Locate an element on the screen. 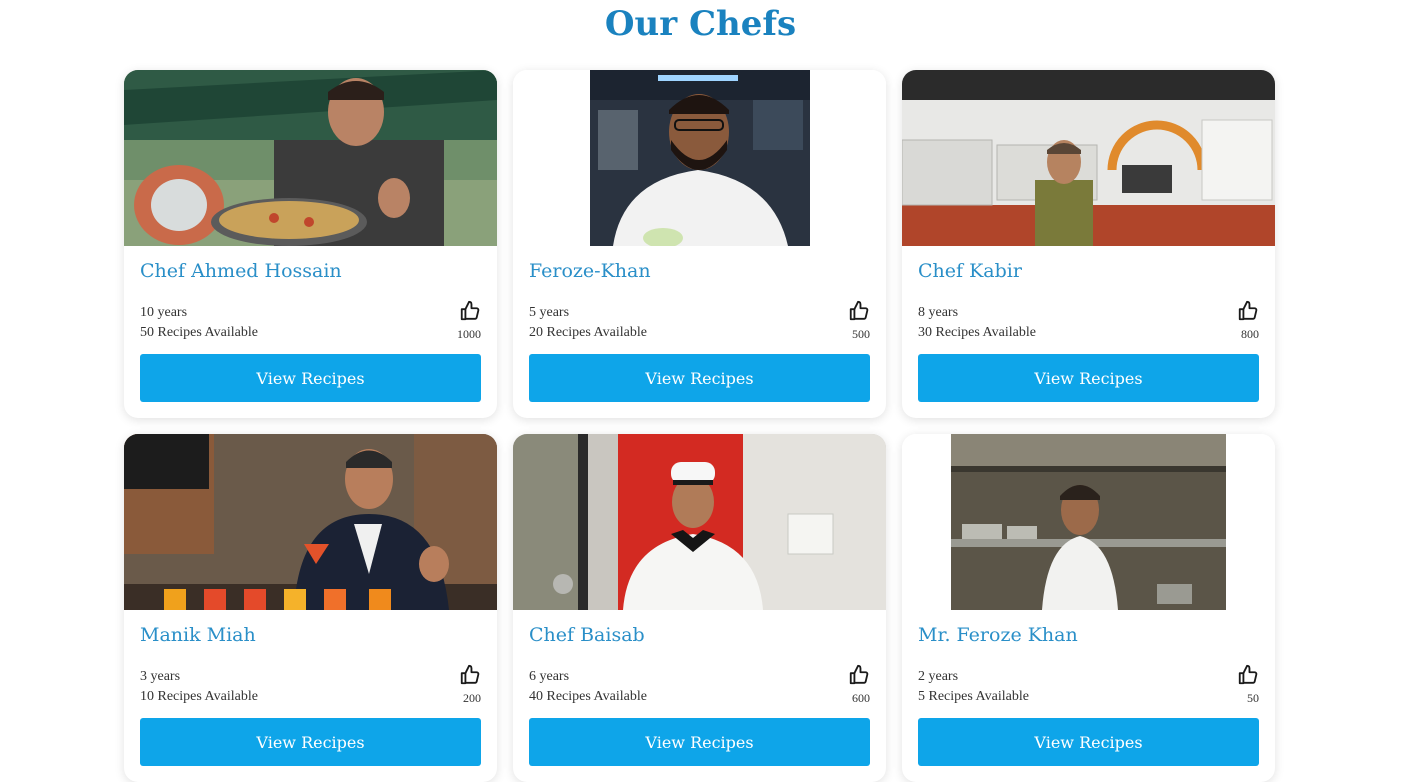 This screenshot has height=782, width=1401. chef-experience: 8 years is located at coordinates (938, 312).